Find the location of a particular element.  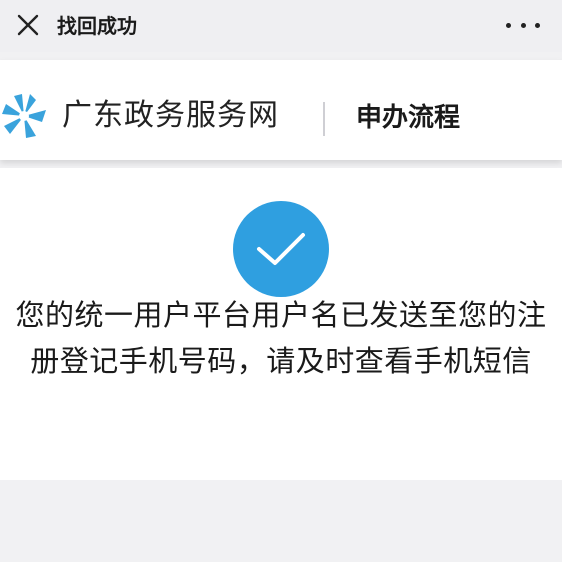

success-badge is located at coordinates (281, 249).